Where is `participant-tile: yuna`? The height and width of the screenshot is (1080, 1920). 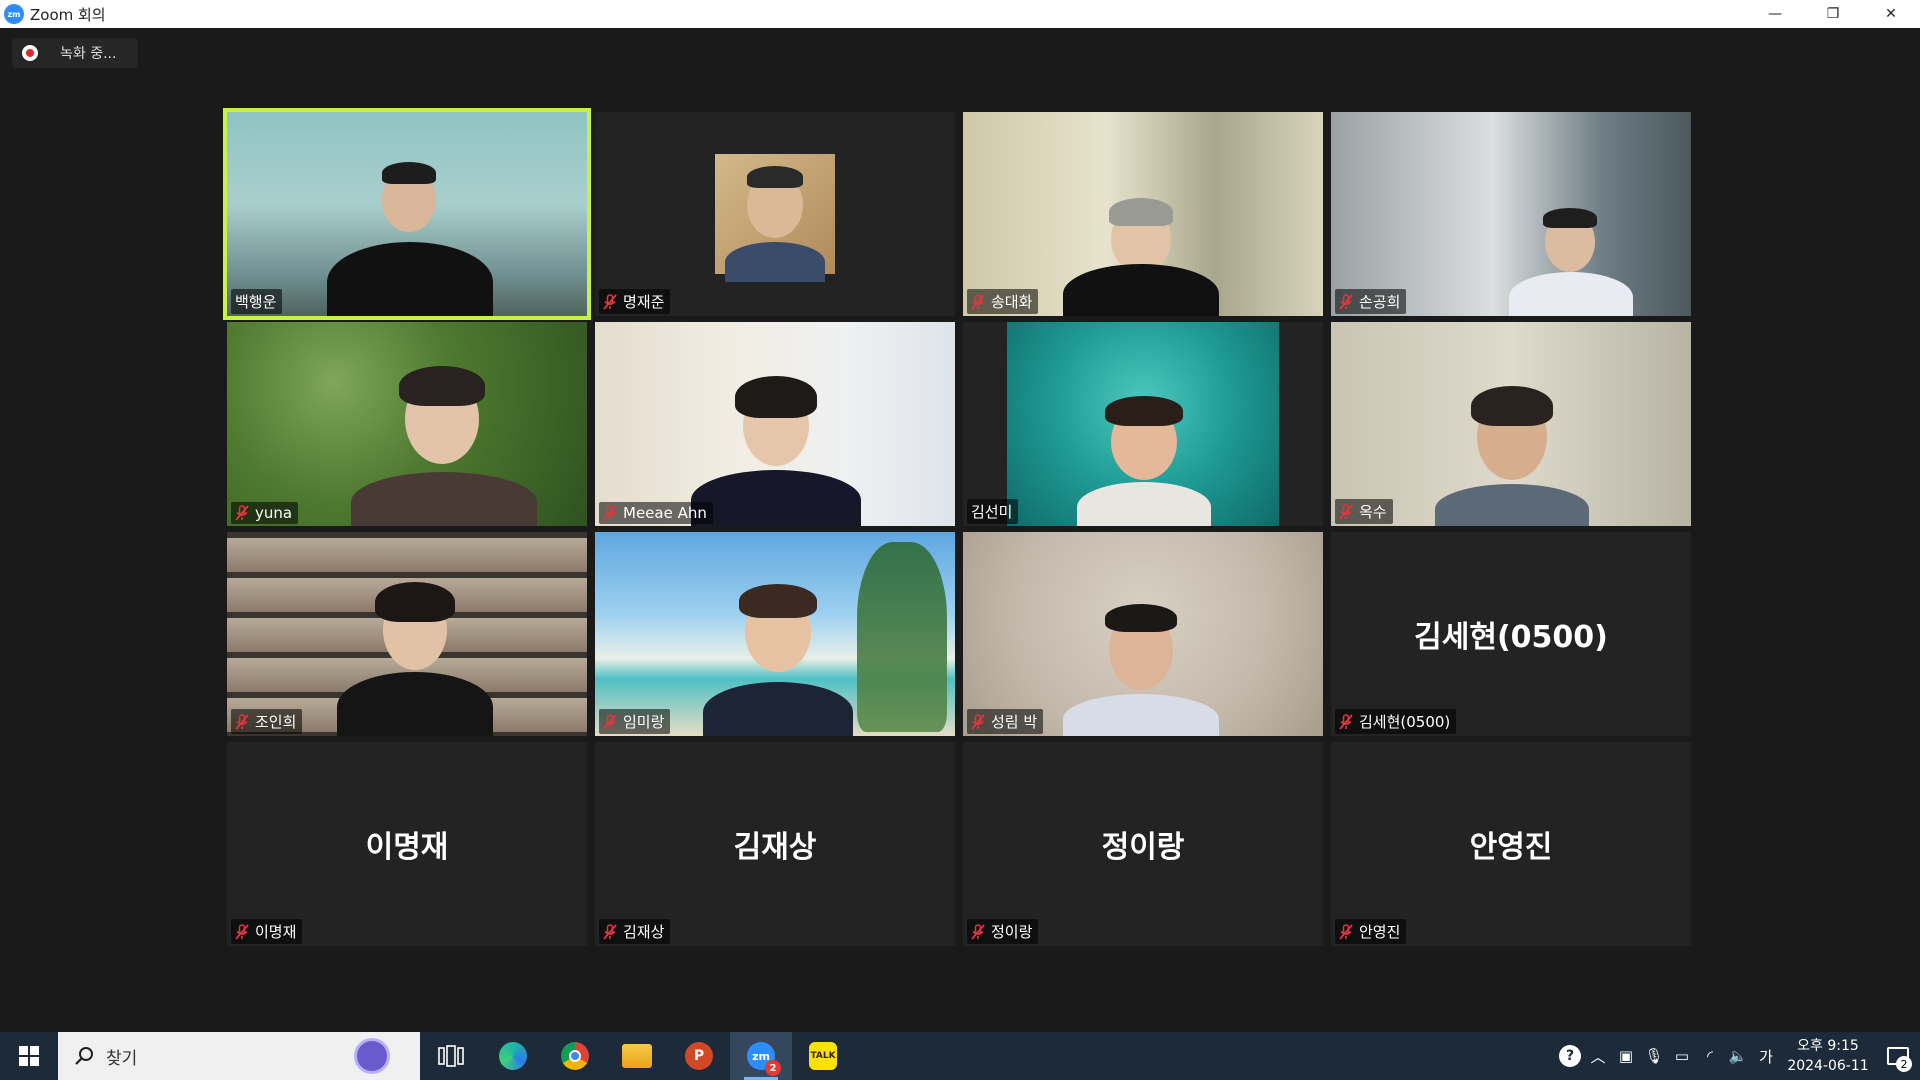 participant-tile: yuna is located at coordinates (407, 424).